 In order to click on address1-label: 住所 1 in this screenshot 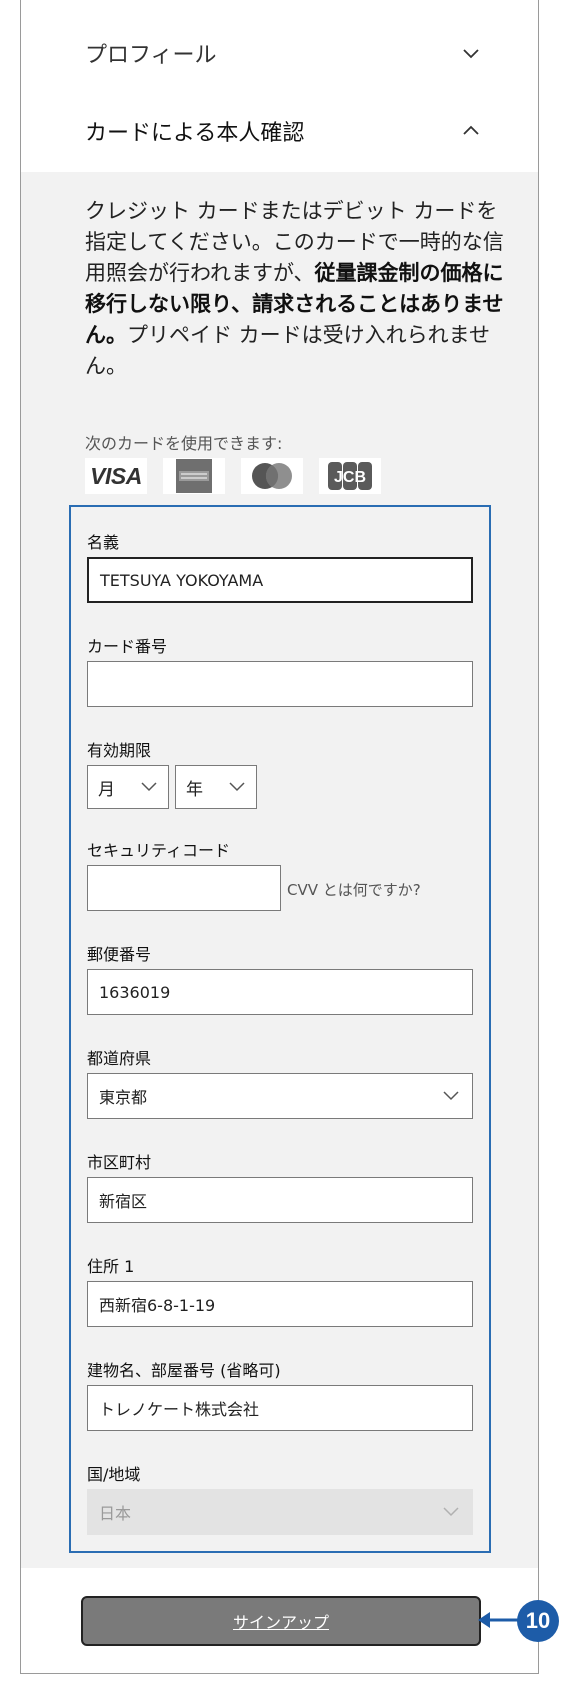, I will do `click(111, 1266)`.